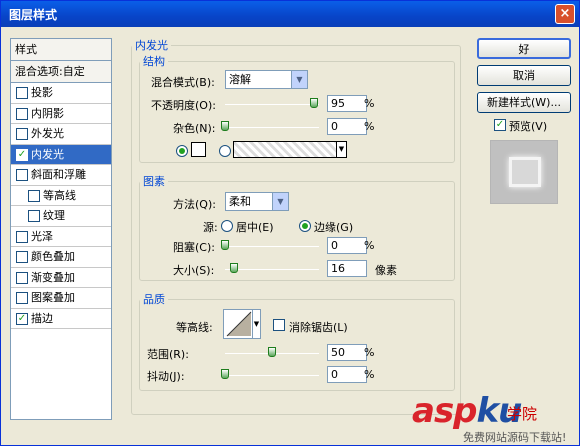  What do you see at coordinates (53, 277) in the screenshot?
I see `style-item-label: 渐变叠加` at bounding box center [53, 277].